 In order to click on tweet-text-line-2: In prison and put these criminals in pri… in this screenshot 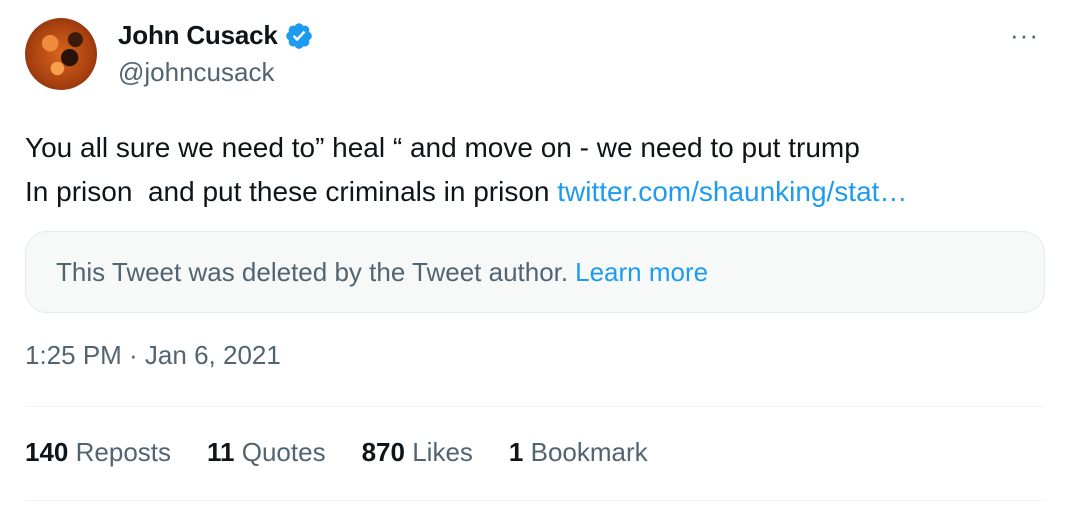, I will do `click(540, 192)`.